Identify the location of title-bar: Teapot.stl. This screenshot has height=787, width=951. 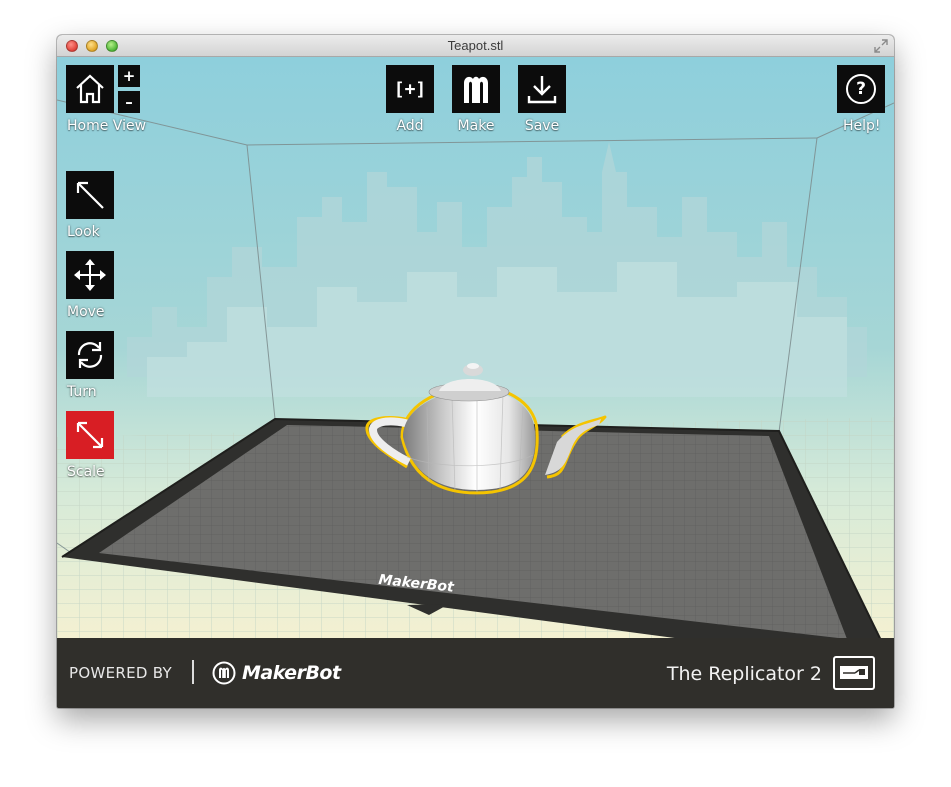
(475, 46).